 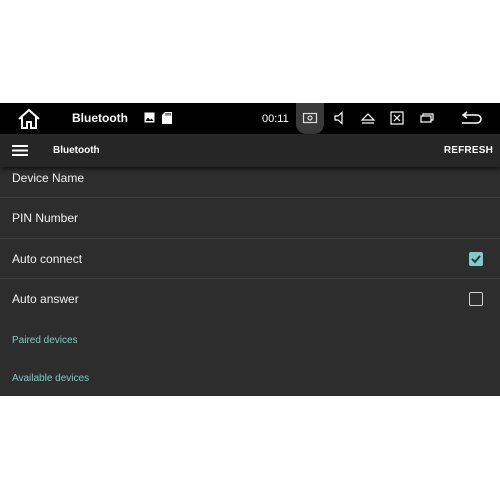 I want to click on window-icon, so click(x=427, y=118).